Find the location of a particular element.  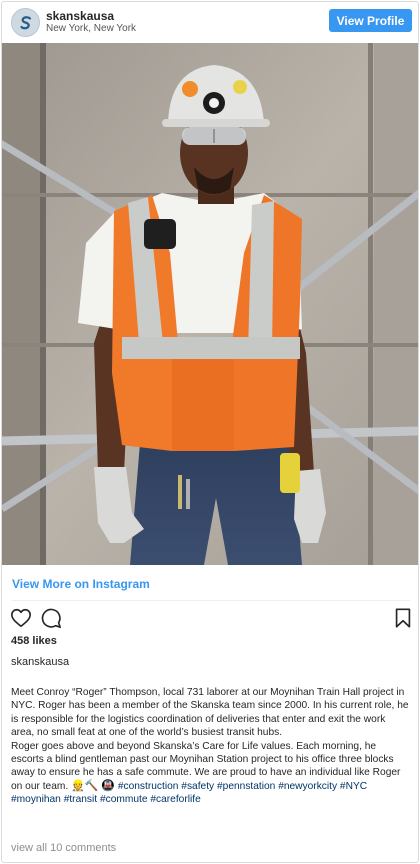

hashtag-link: #commute is located at coordinates (124, 799).